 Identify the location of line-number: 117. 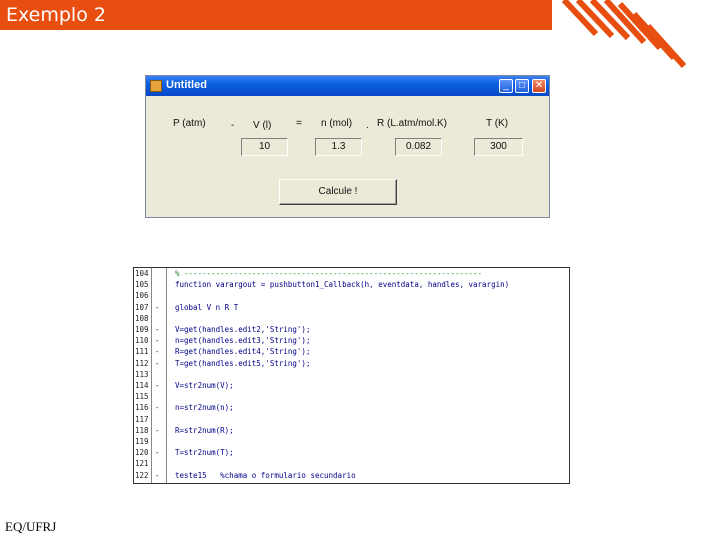
(142, 419).